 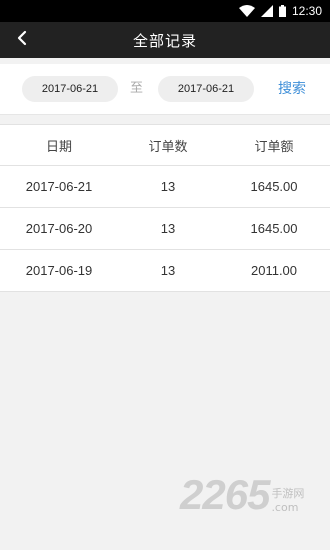 I want to click on table-row: 2017-06-21 13 1645.00, so click(x=165, y=187).